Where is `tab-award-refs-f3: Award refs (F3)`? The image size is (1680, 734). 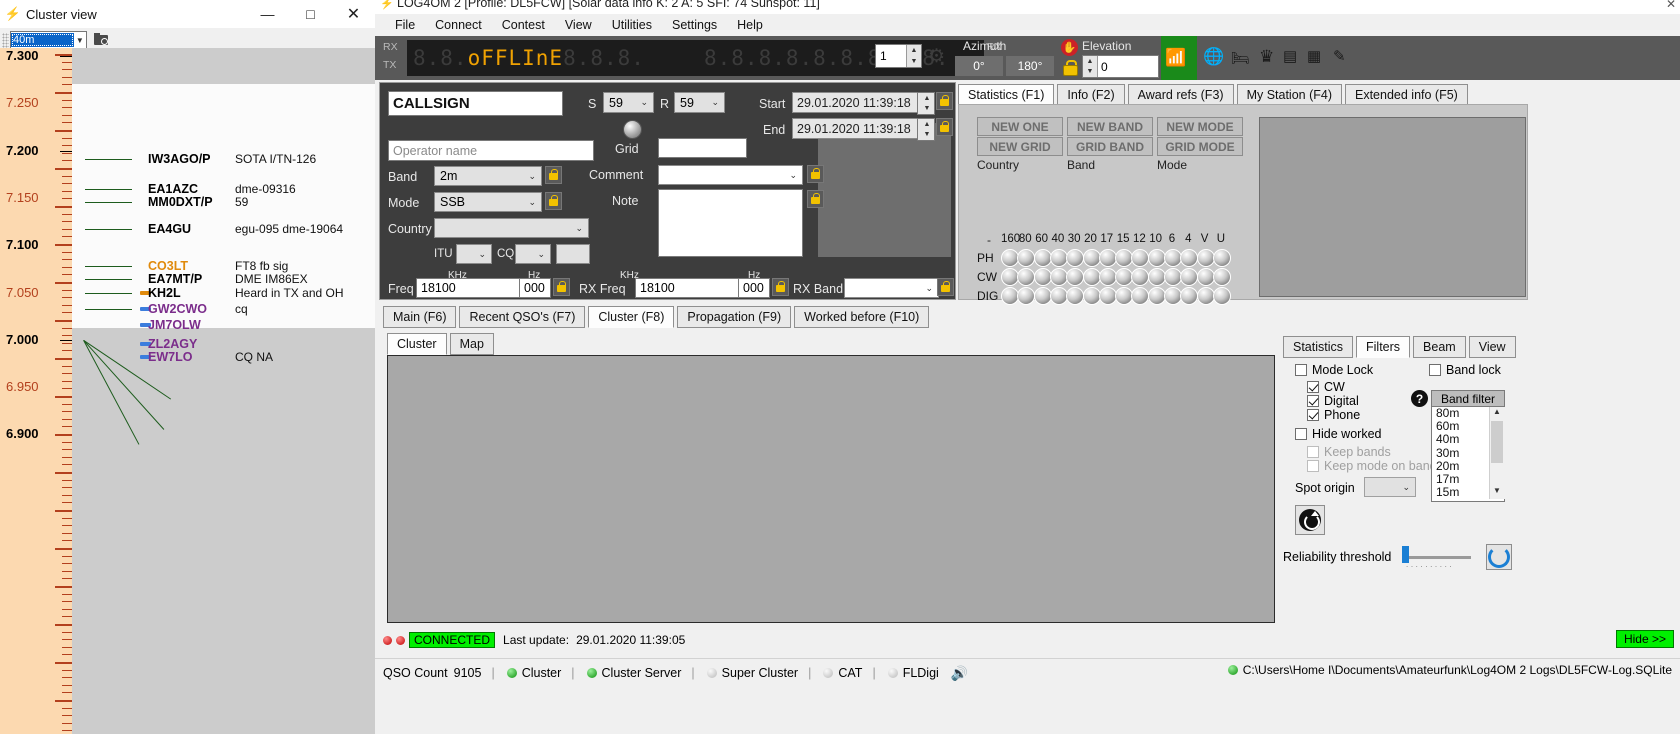 tab-award-refs-f3: Award refs (F3) is located at coordinates (1180, 95).